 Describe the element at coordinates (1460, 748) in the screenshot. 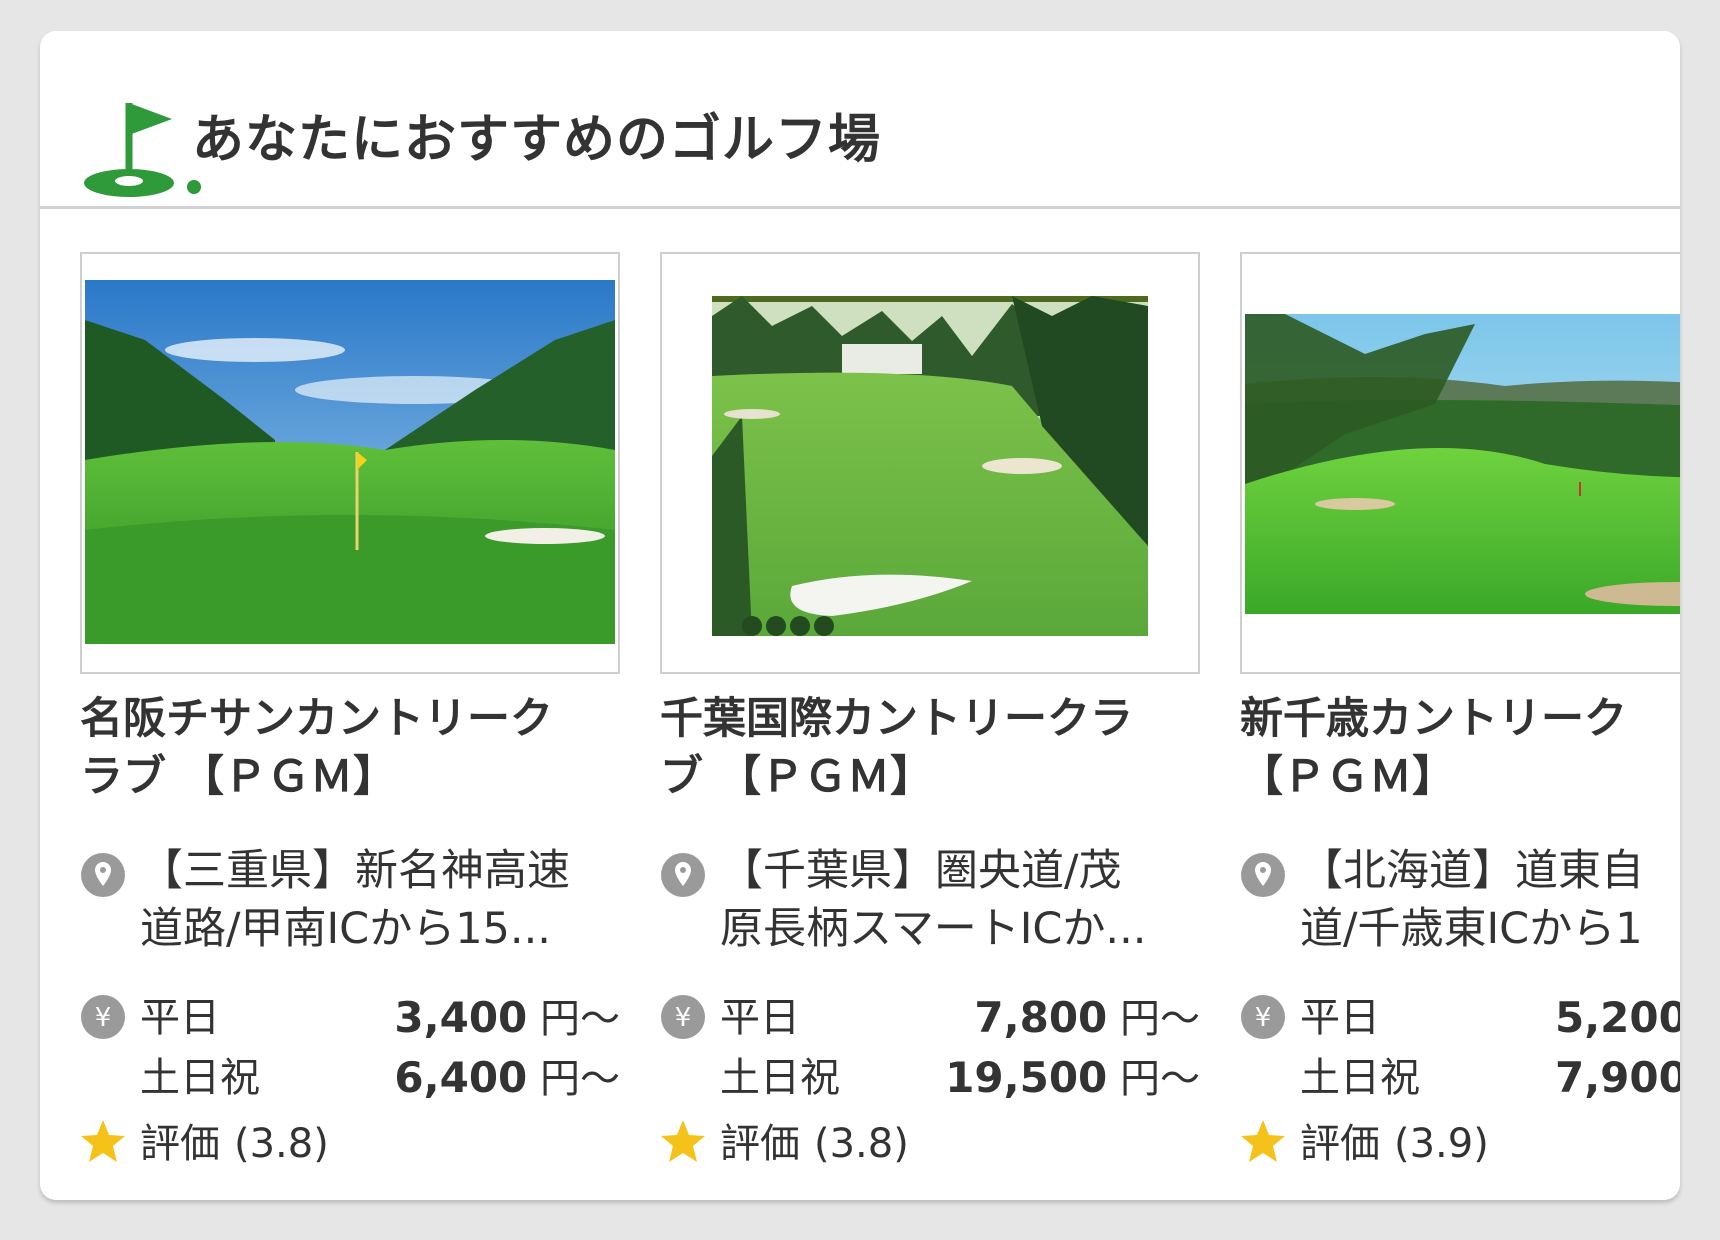

I see `course-name: 新千歳カントリーク 【ＰＧＭ】` at that location.